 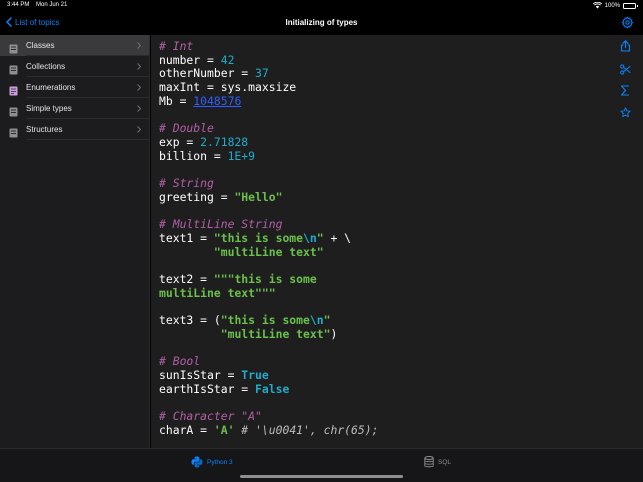 What do you see at coordinates (186, 278) in the screenshot?
I see `code-text: text2 =` at bounding box center [186, 278].